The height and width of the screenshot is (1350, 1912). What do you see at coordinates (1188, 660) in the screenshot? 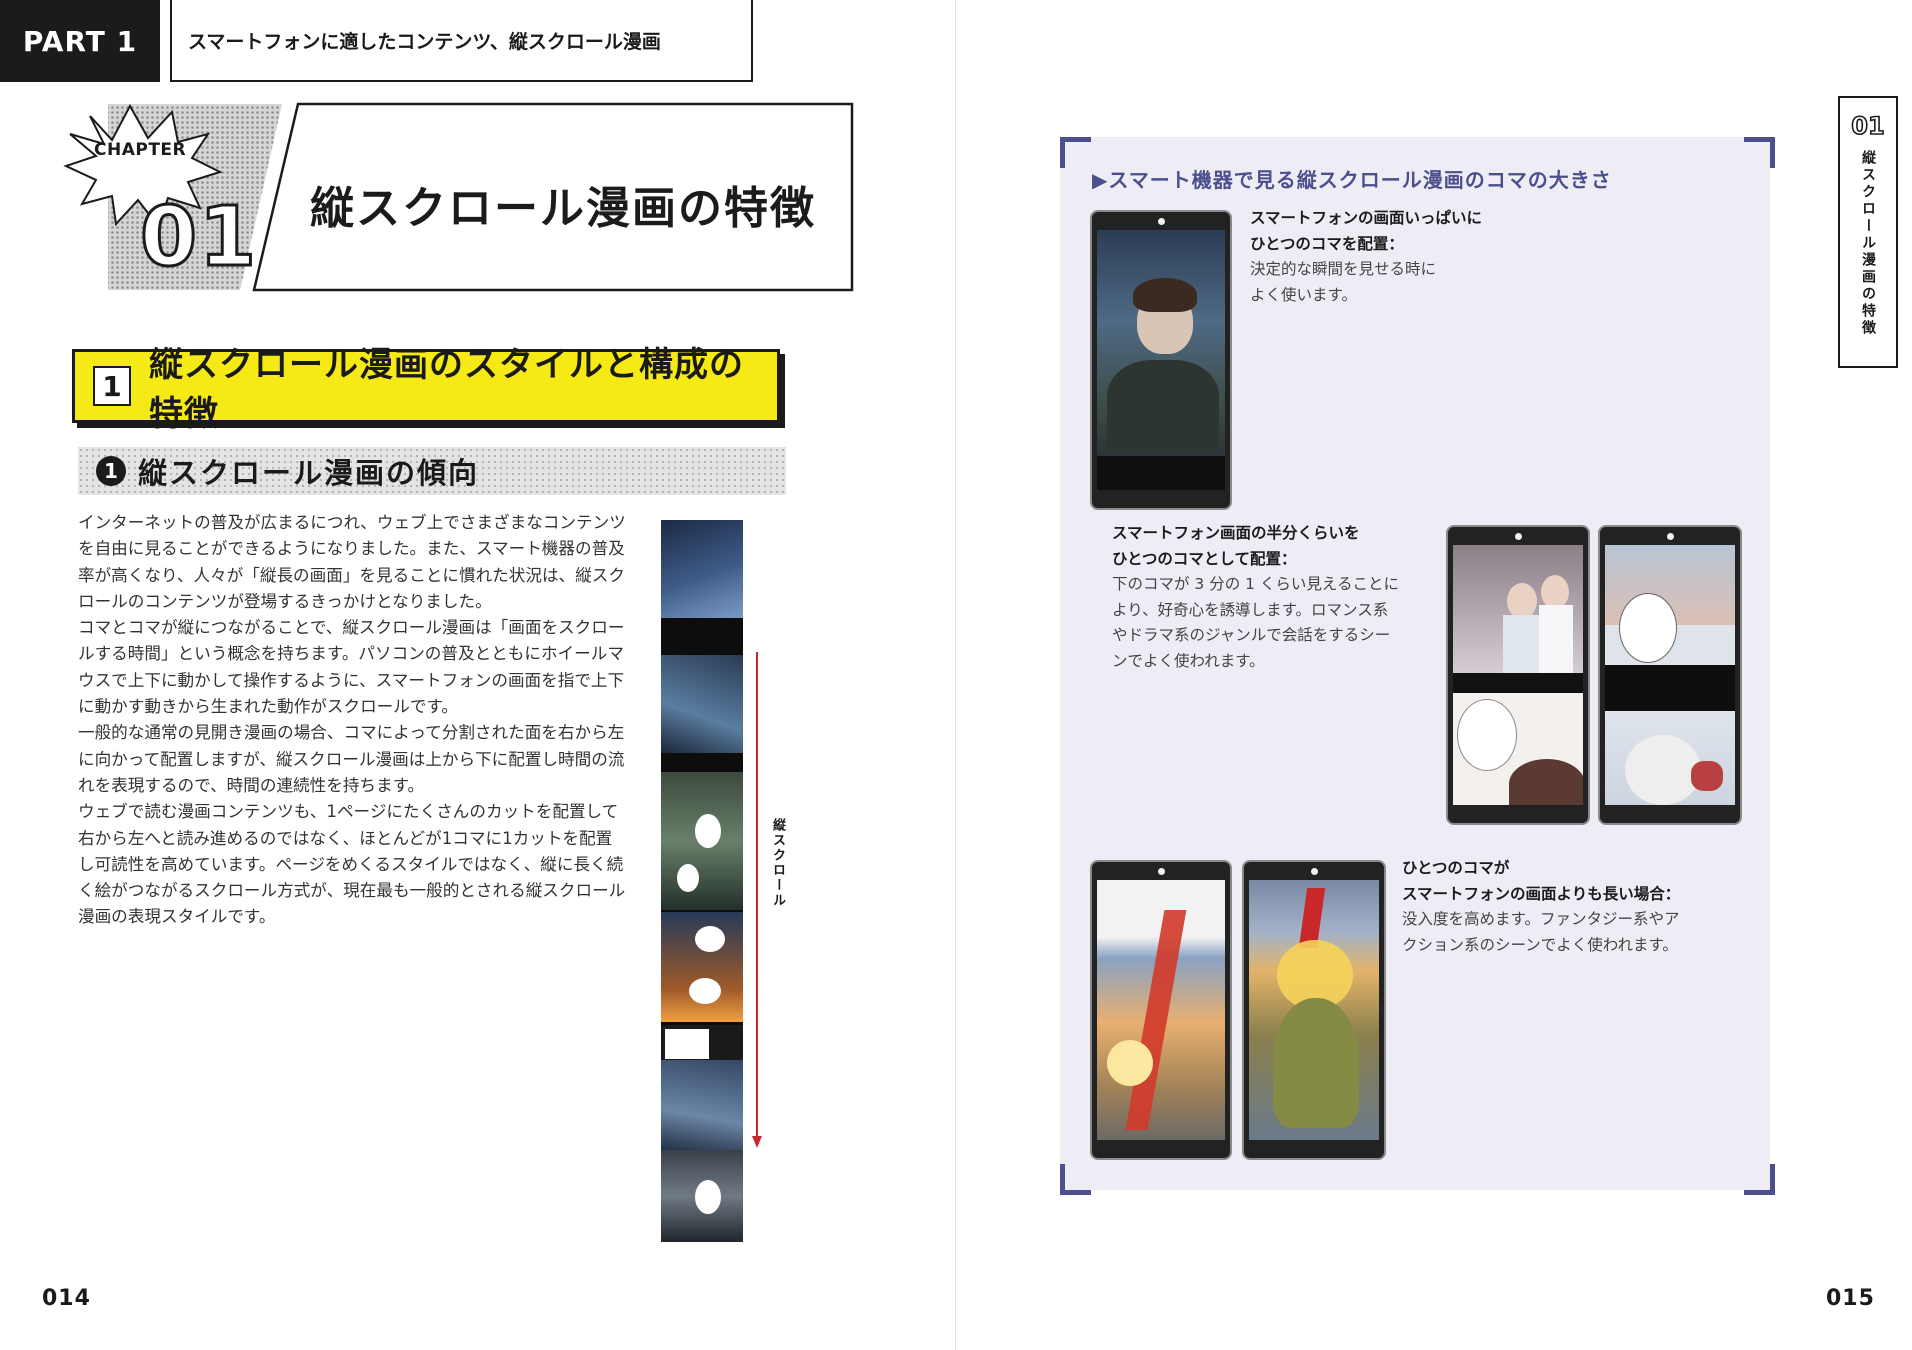
I see `caption-text-line: ンでよく使われます。` at bounding box center [1188, 660].